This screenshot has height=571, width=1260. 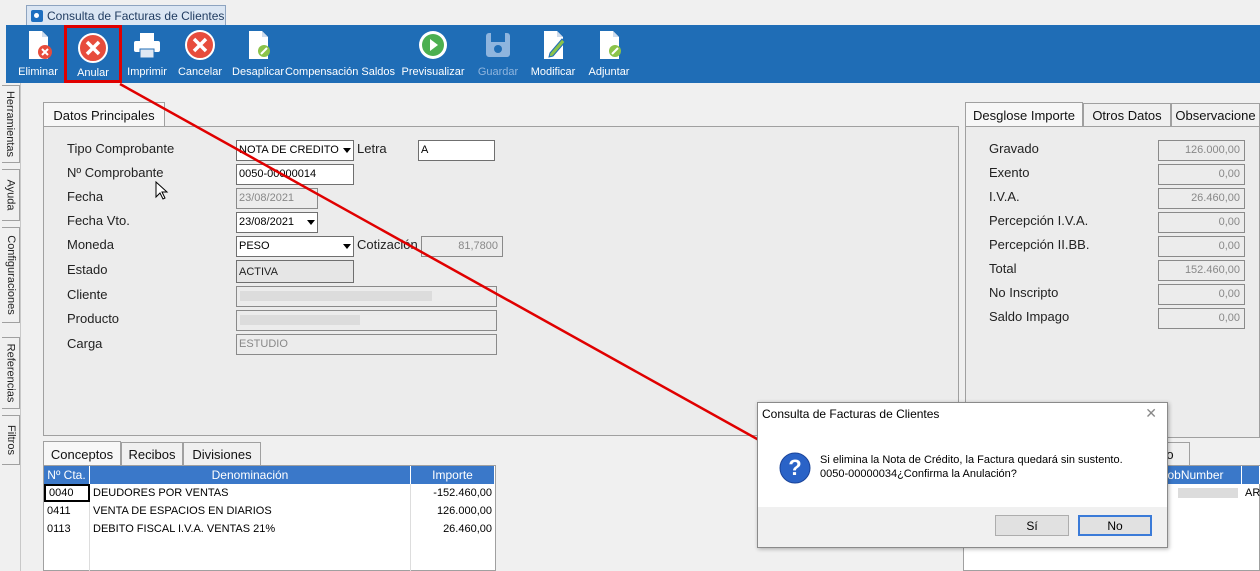 What do you see at coordinates (11, 124) in the screenshot?
I see `side-tab-herramientas: Herramientas` at bounding box center [11, 124].